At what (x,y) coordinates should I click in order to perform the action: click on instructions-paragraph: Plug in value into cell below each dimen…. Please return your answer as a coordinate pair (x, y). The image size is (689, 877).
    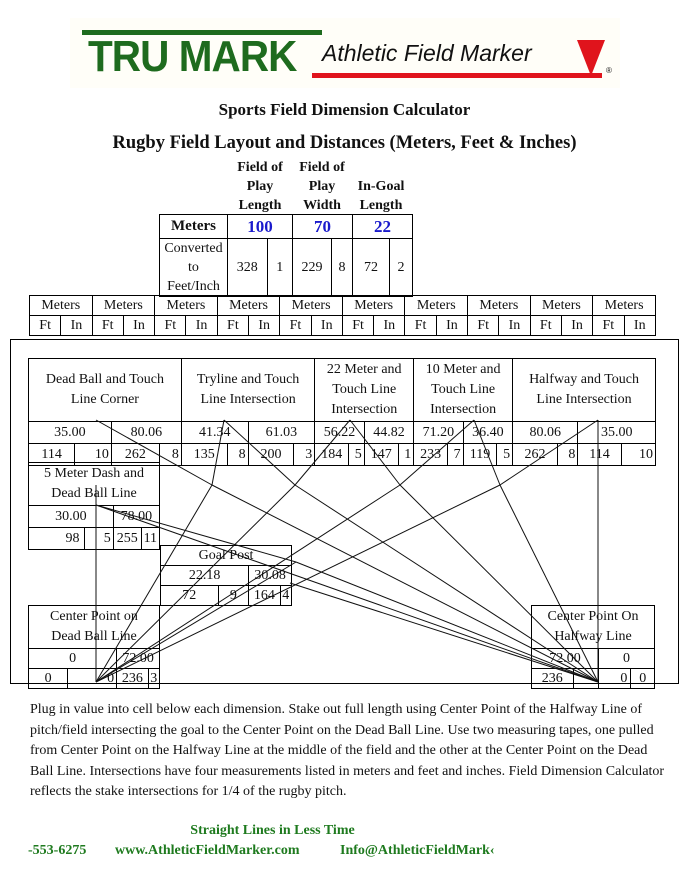
    Looking at the image, I should click on (347, 750).